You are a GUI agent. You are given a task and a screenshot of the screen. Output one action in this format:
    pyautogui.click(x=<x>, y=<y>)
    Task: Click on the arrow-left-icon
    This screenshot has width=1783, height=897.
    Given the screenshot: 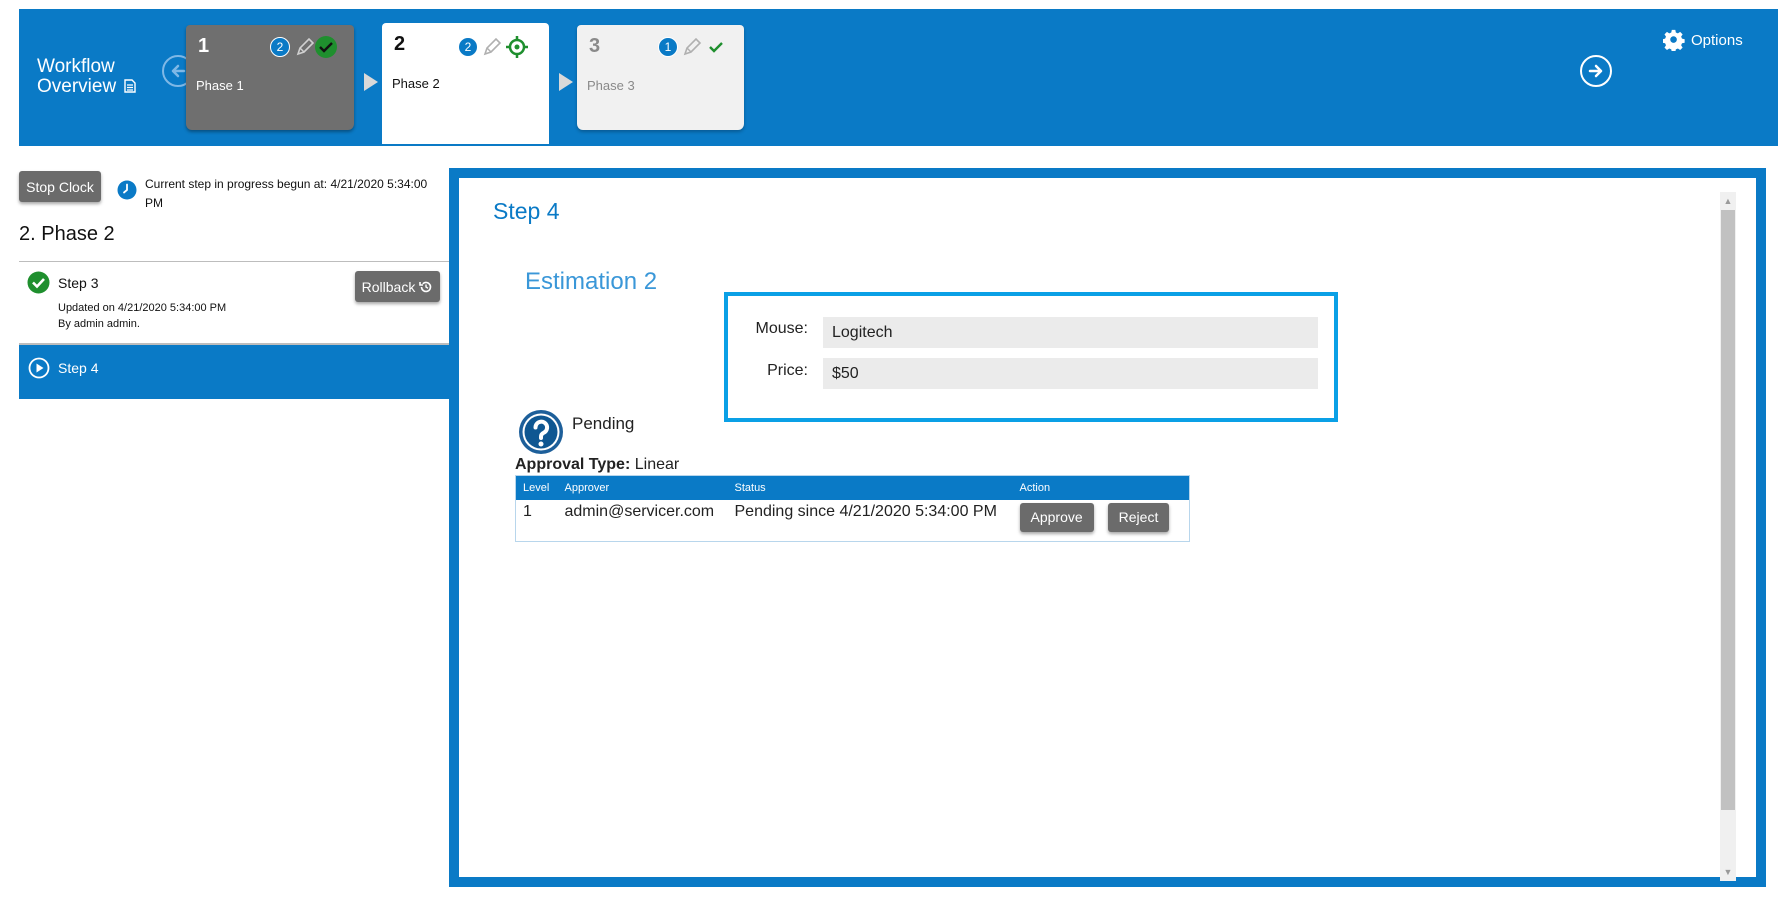 What is the action you would take?
    pyautogui.click(x=178, y=71)
    